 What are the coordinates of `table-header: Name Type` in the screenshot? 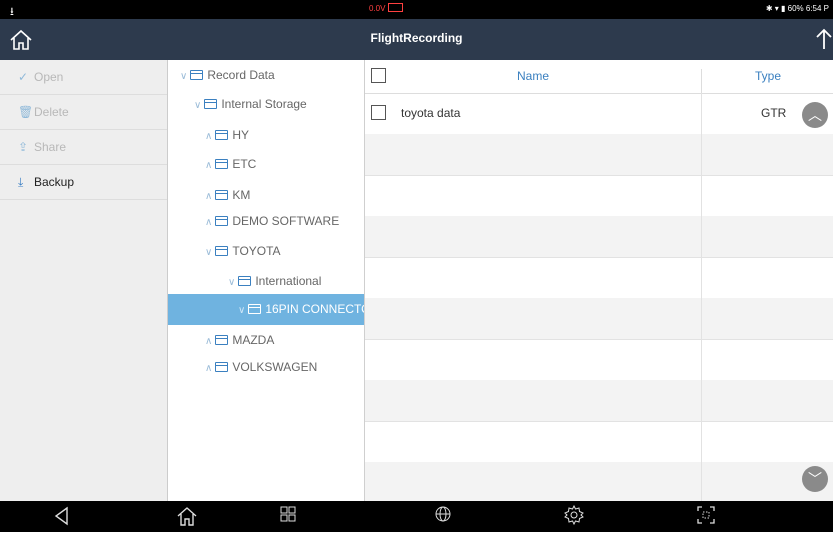 It's located at (599, 77).